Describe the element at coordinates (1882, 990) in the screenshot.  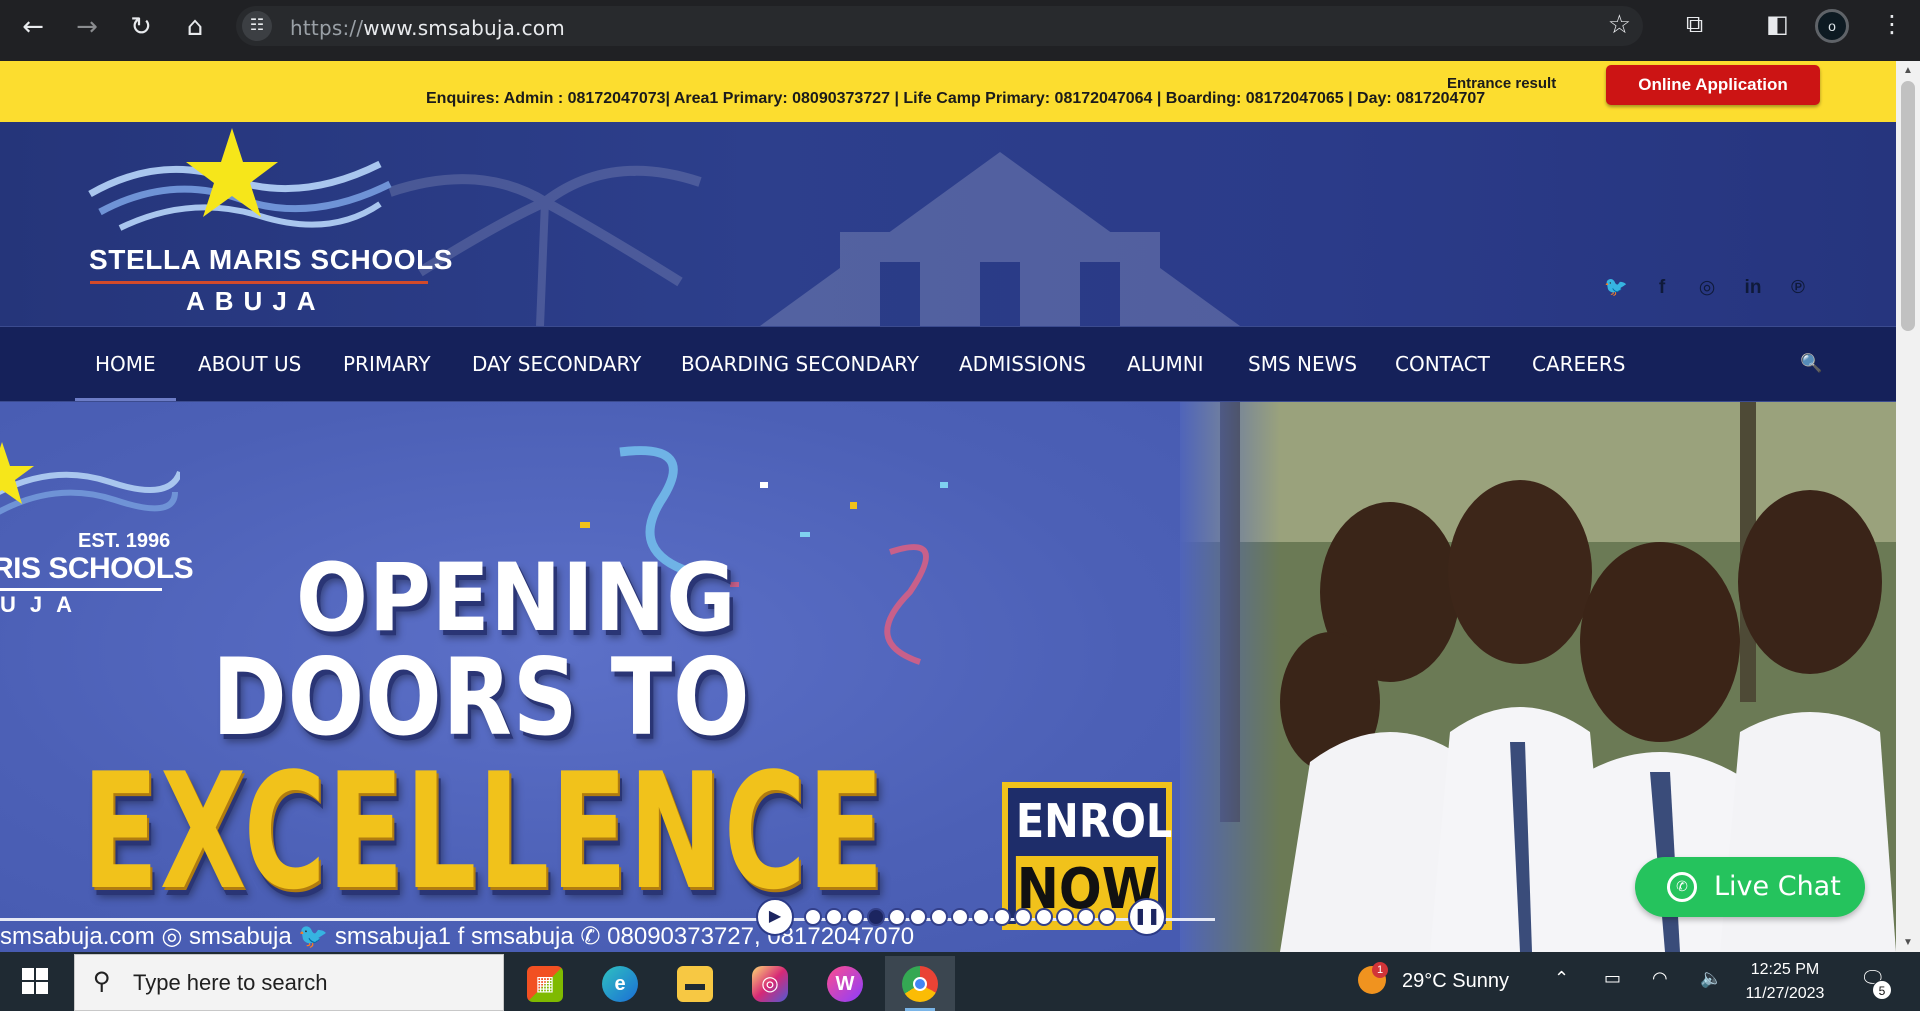
I see `notification-count-badge: 5` at that location.